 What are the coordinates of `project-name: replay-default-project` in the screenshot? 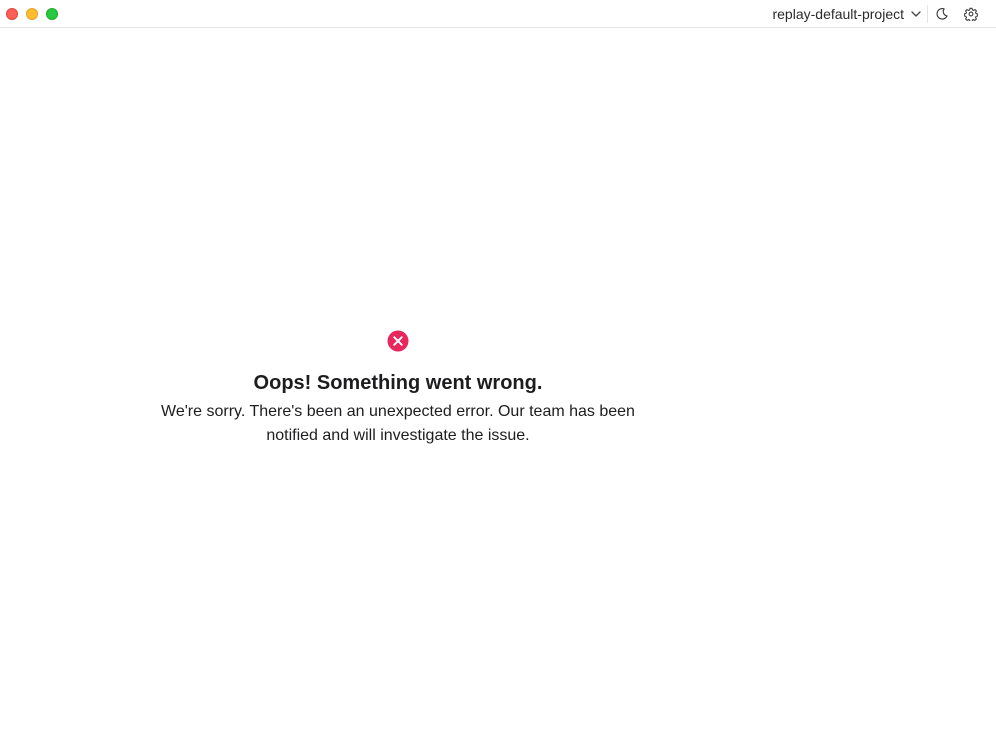 It's located at (838, 14).